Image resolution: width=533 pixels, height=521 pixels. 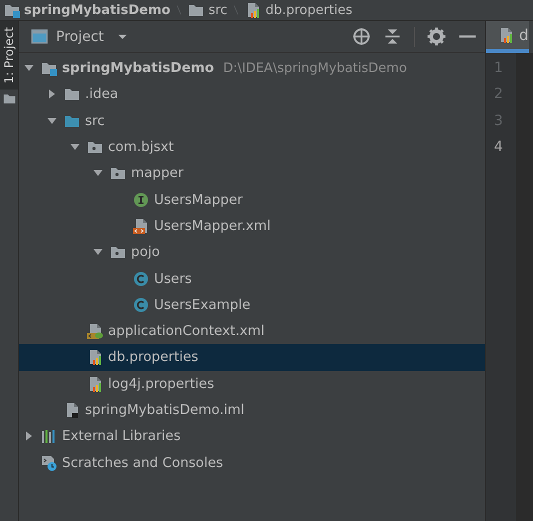 What do you see at coordinates (49, 436) in the screenshot?
I see `libraries-icon` at bounding box center [49, 436].